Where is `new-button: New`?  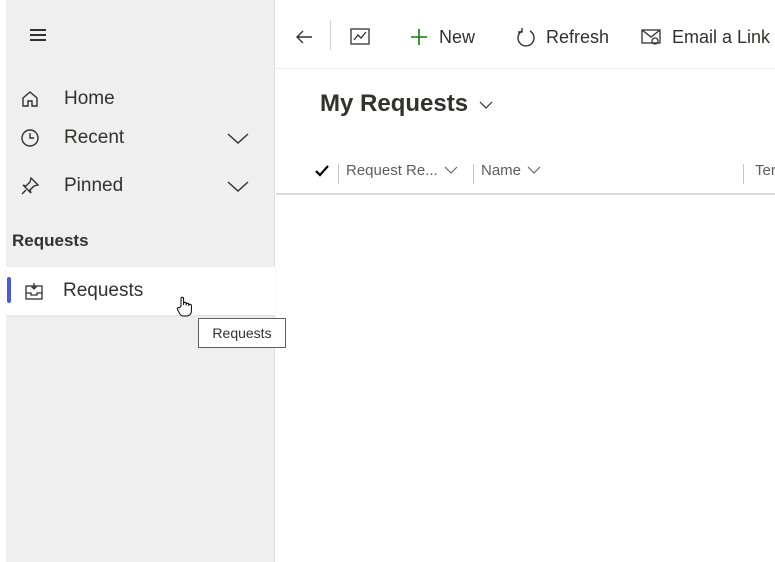
new-button: New is located at coordinates (442, 37).